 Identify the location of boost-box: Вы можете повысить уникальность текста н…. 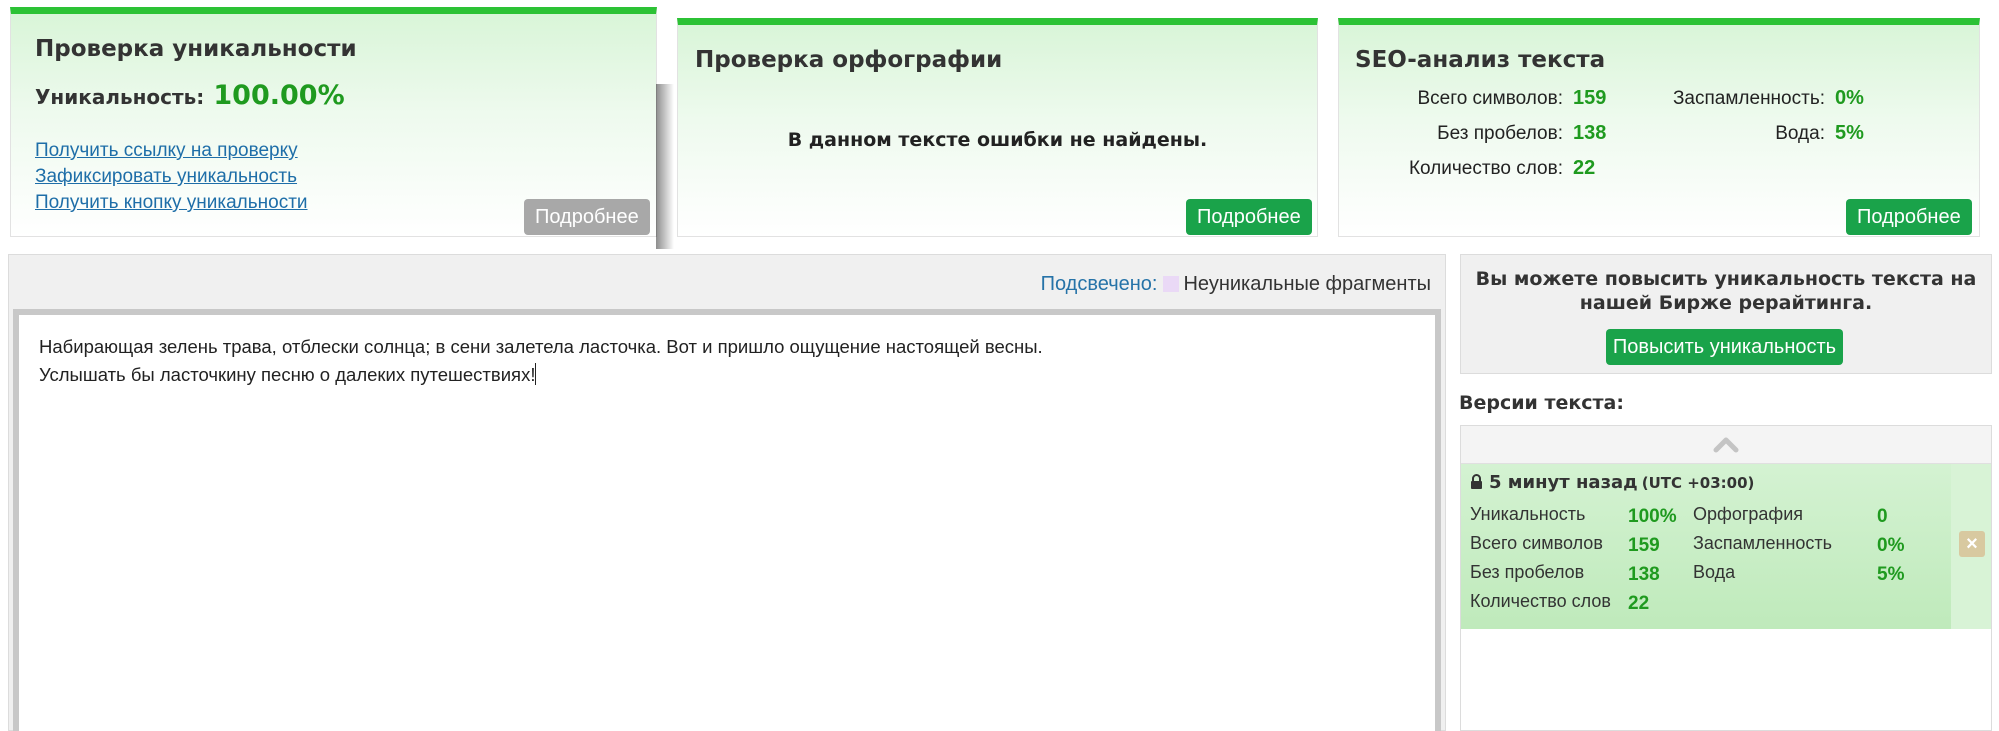
(1726, 314).